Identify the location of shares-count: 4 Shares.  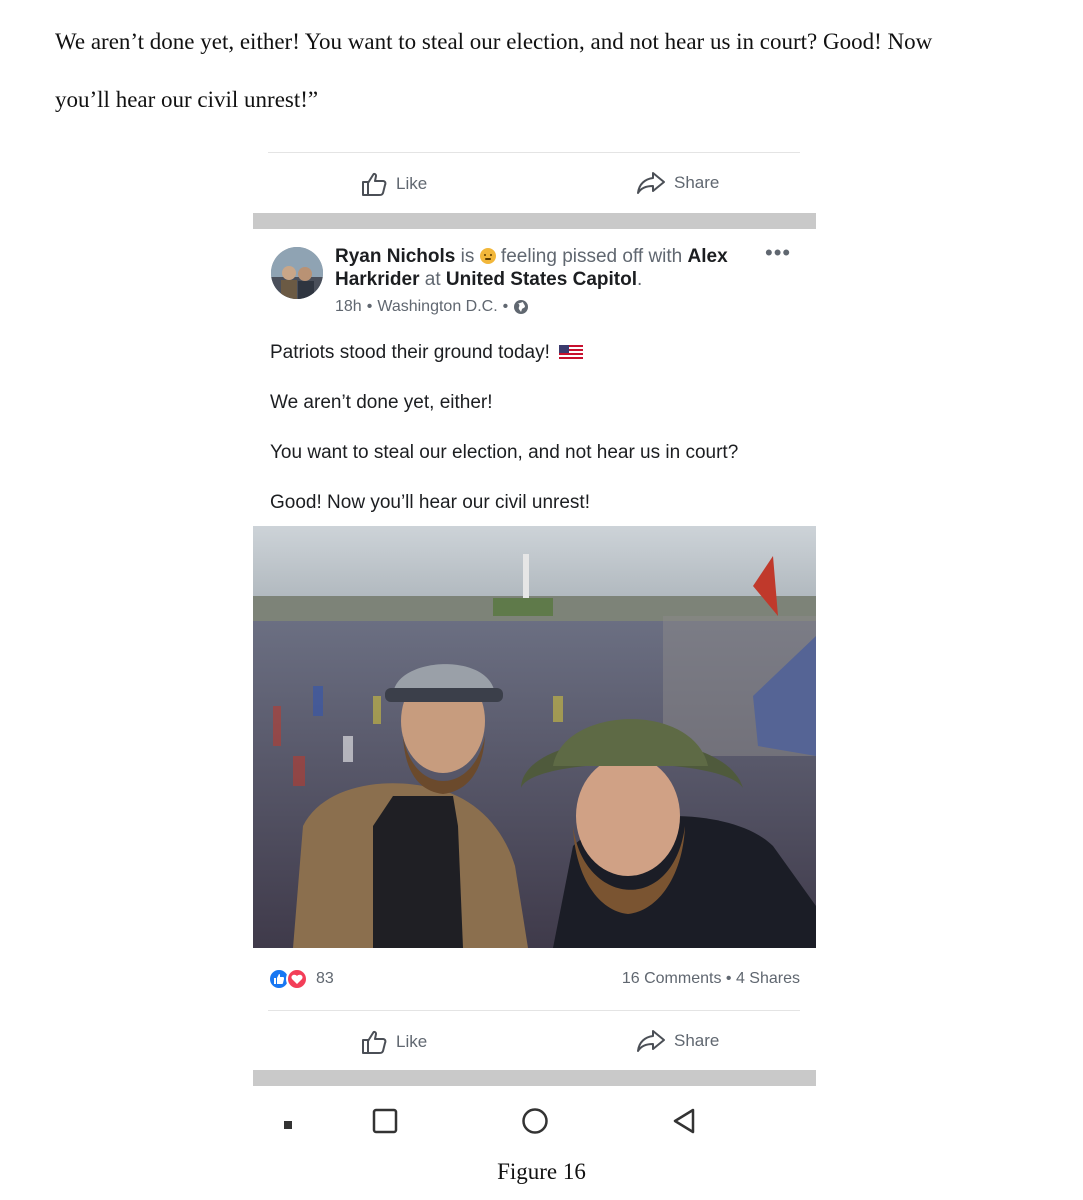
(768, 978).